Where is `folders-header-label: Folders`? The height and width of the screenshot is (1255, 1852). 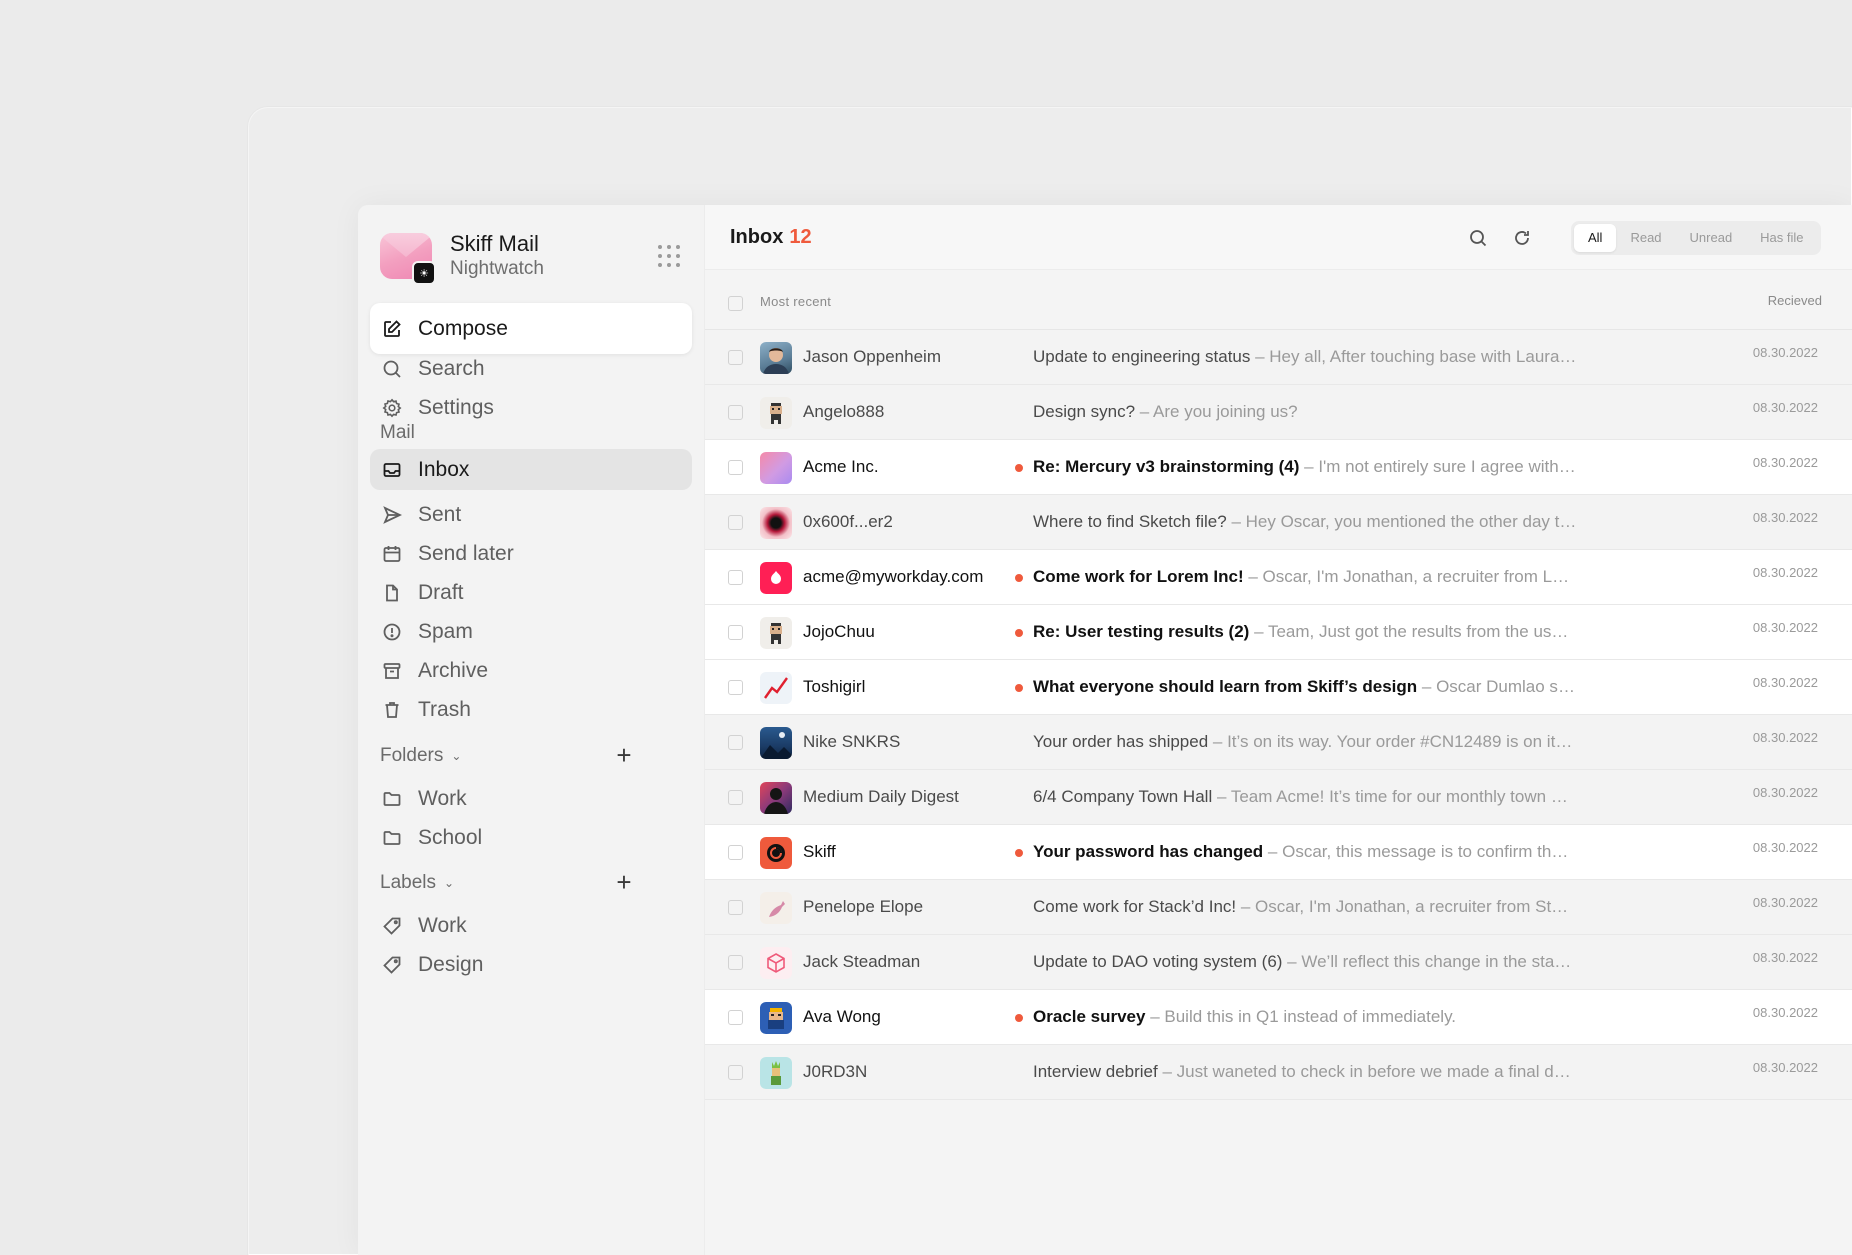
folders-header-label: Folders is located at coordinates (412, 755).